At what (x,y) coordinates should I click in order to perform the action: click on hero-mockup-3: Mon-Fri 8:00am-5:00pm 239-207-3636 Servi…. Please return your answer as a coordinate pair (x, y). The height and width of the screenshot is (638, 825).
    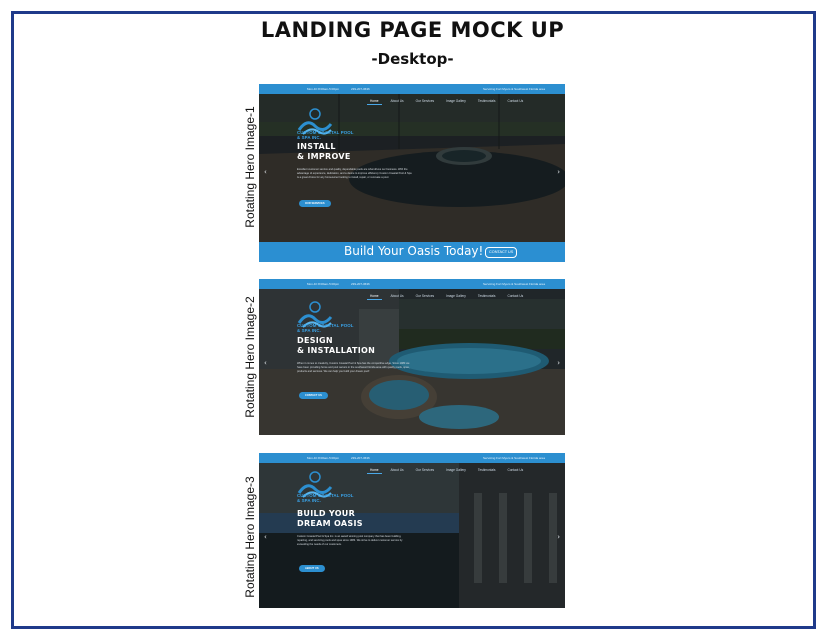
    Looking at the image, I should click on (412, 530).